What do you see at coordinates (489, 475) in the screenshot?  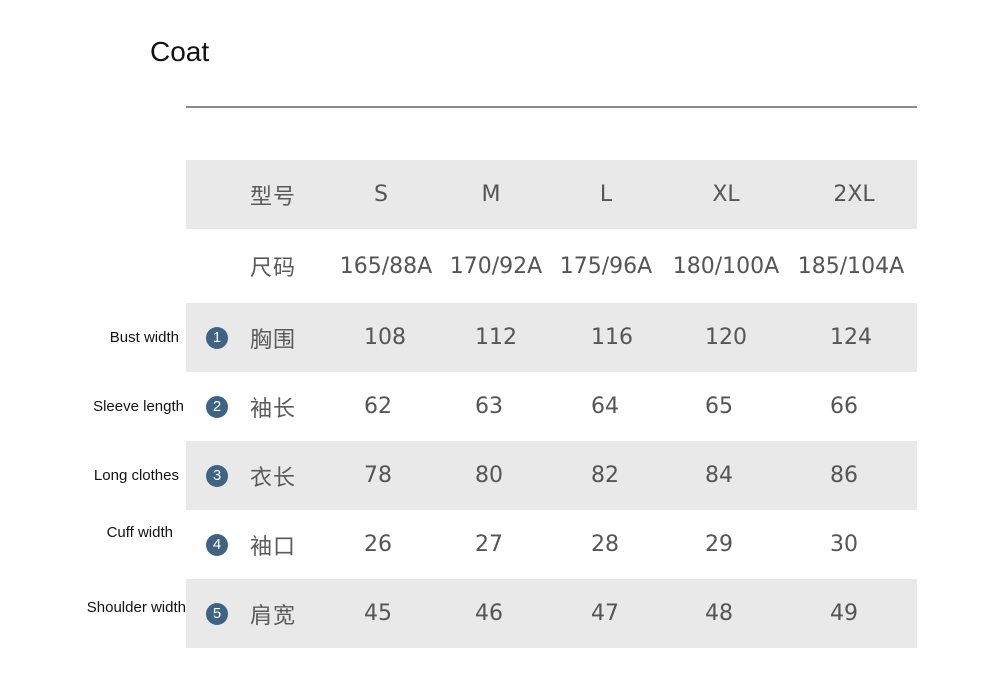 I see `value-cell: 80` at bounding box center [489, 475].